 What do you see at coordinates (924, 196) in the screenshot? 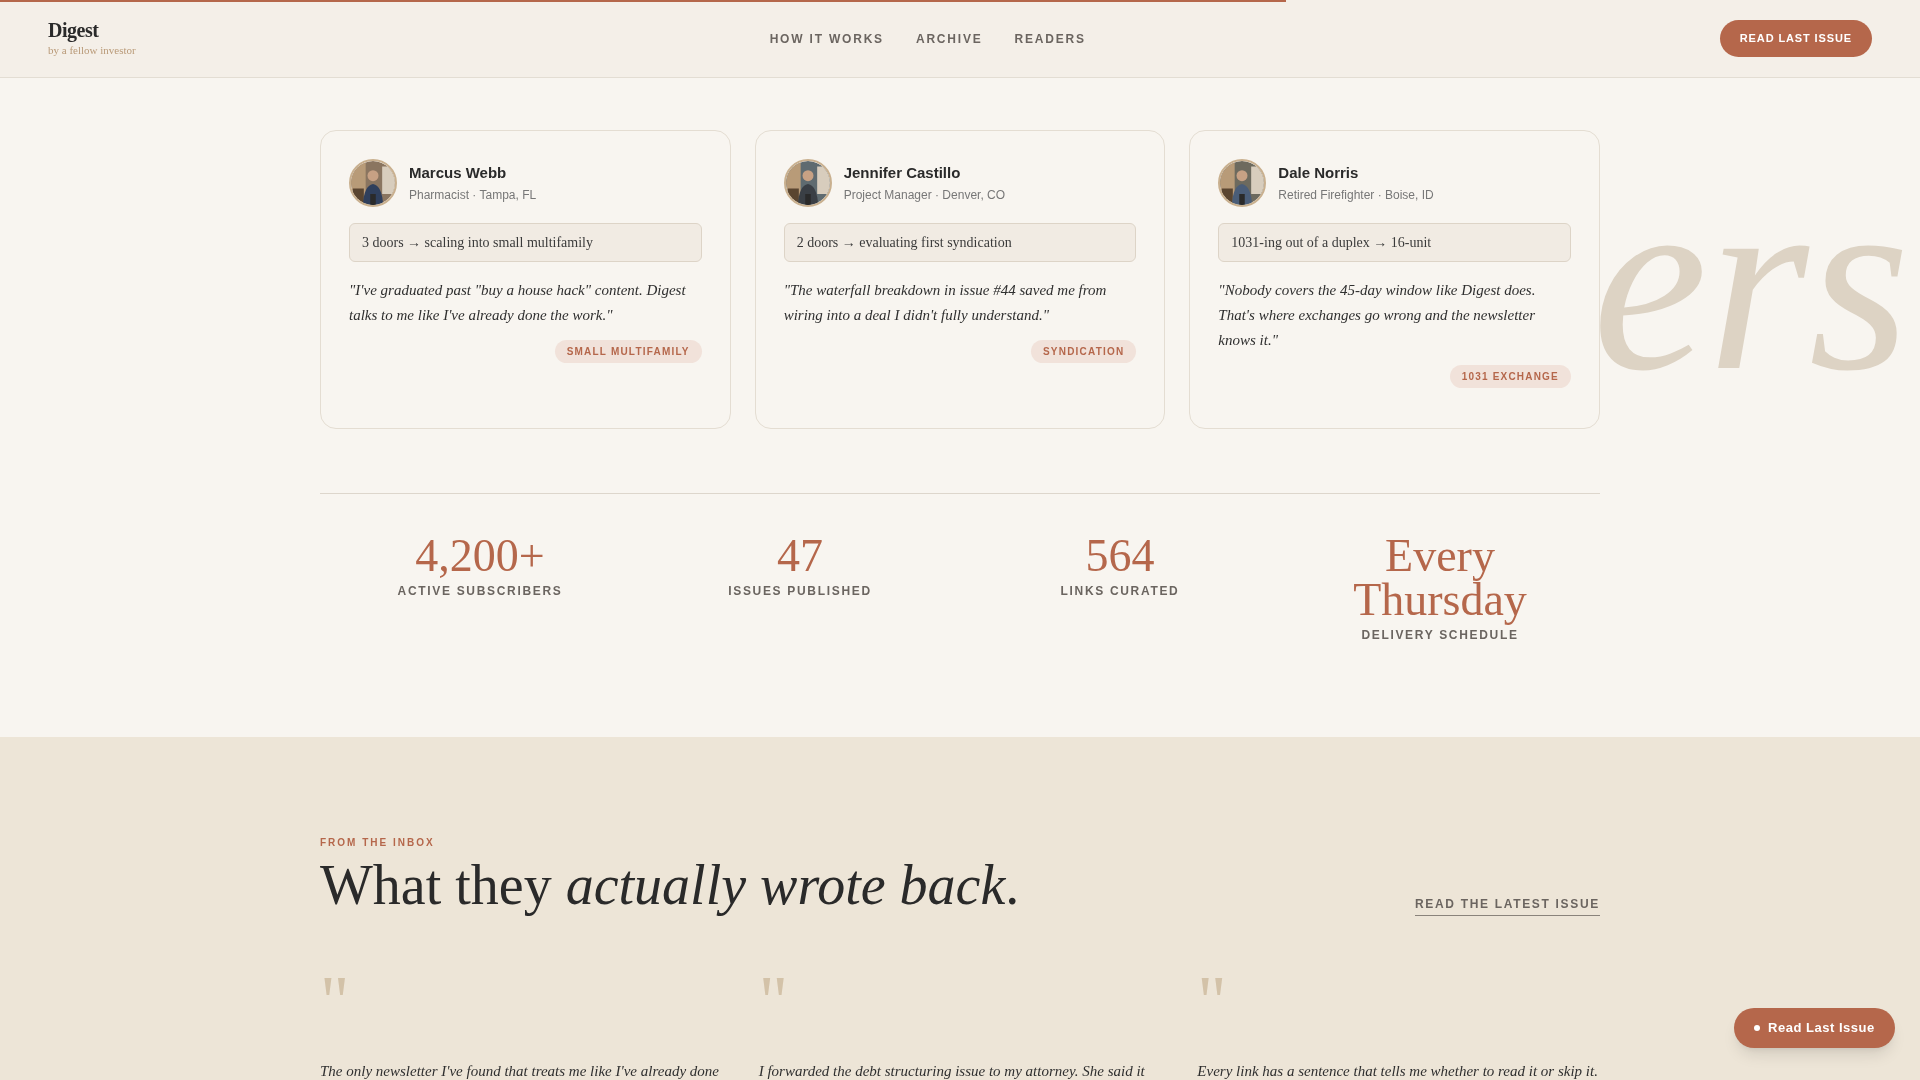
I see `reader-role: Project Manager · Denver, CO` at bounding box center [924, 196].